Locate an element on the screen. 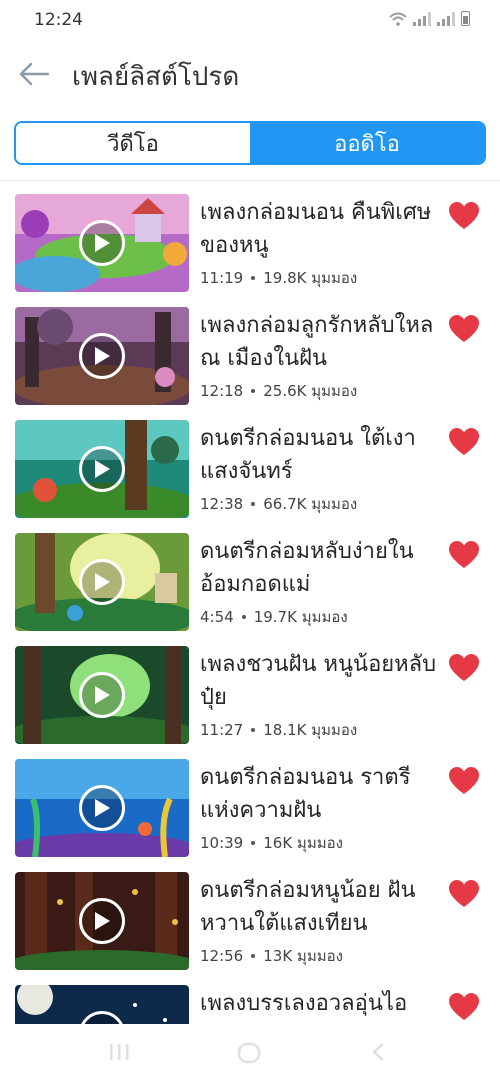 This screenshot has width=500, height=1083. signal-icon is located at coordinates (422, 19).